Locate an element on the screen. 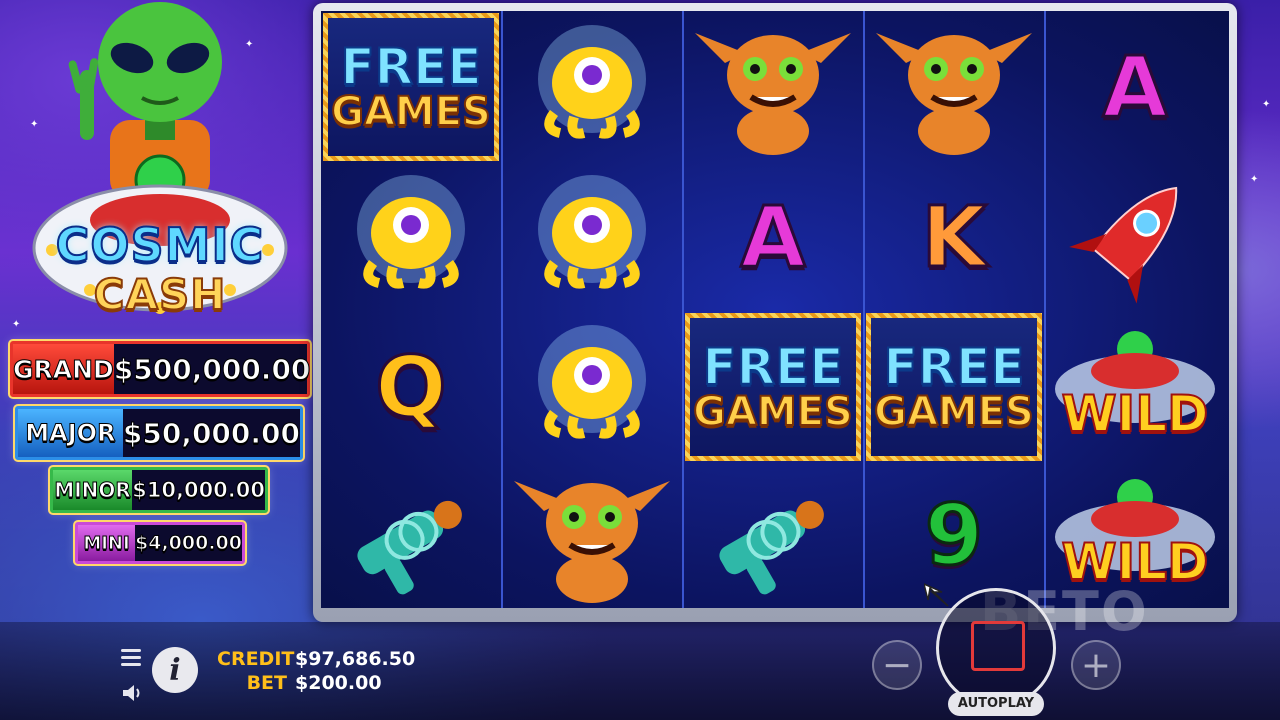 This screenshot has width=1280, height=720. jackpot-minor: MINOR $10,000.00 is located at coordinates (159, 490).